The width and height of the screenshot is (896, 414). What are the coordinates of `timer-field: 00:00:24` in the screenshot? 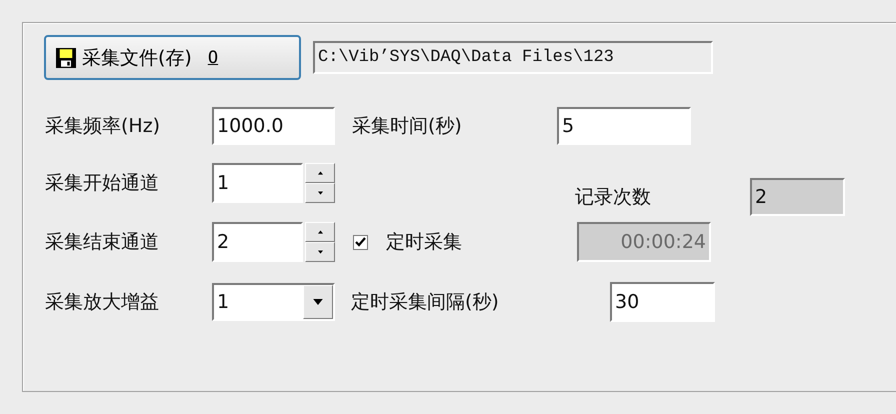 It's located at (644, 242).